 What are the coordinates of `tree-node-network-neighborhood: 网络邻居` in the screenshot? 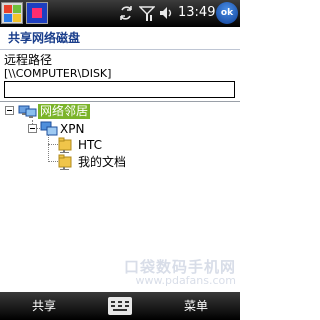 It's located at (64, 111).